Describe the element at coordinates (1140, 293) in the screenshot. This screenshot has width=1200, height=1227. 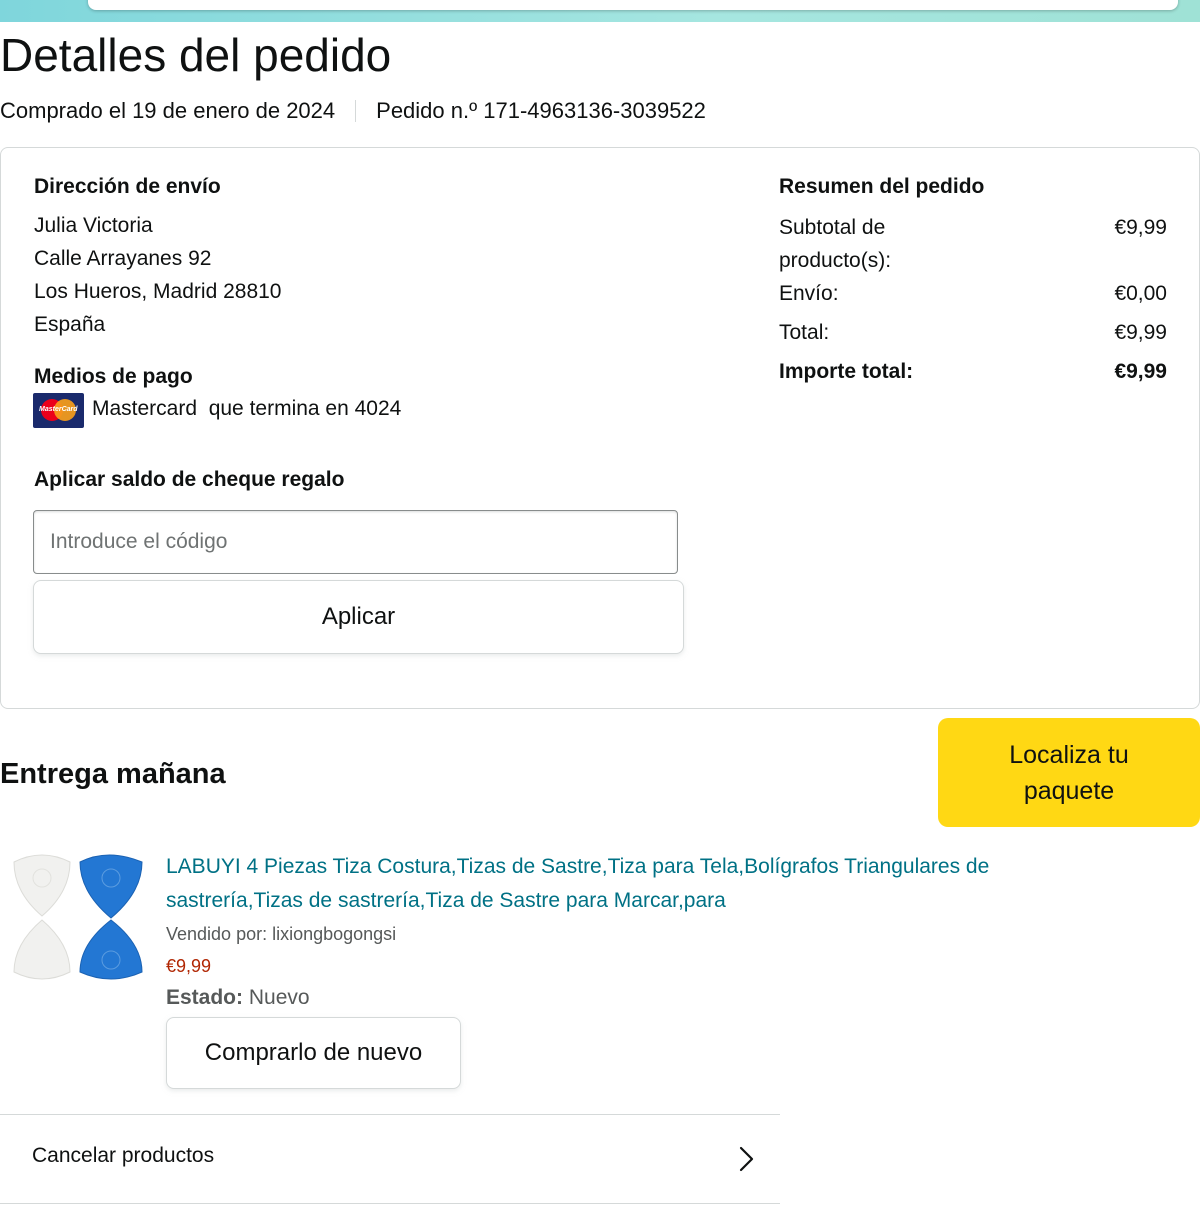
I see `shipping-cost-value: €0,00` at that location.